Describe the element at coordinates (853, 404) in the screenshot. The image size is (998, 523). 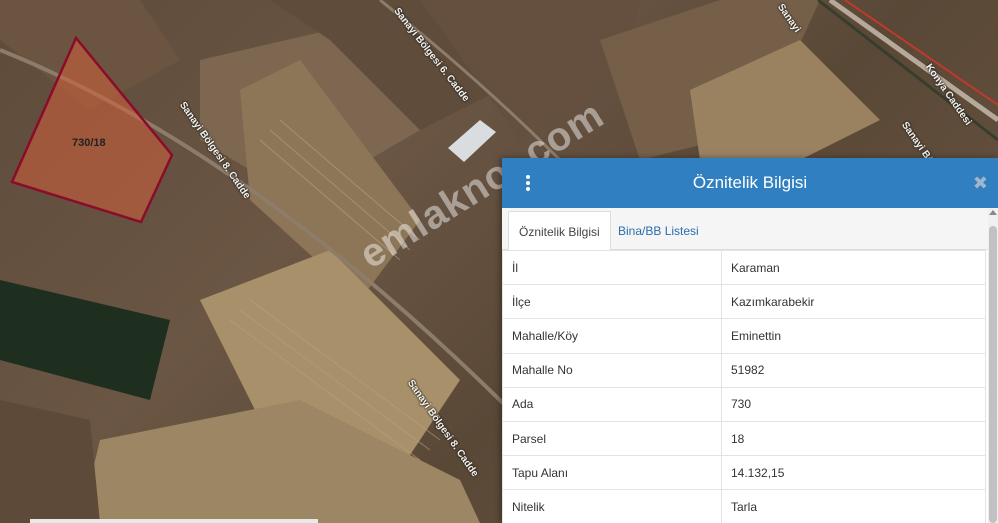
I see `row-value: 730` at that location.